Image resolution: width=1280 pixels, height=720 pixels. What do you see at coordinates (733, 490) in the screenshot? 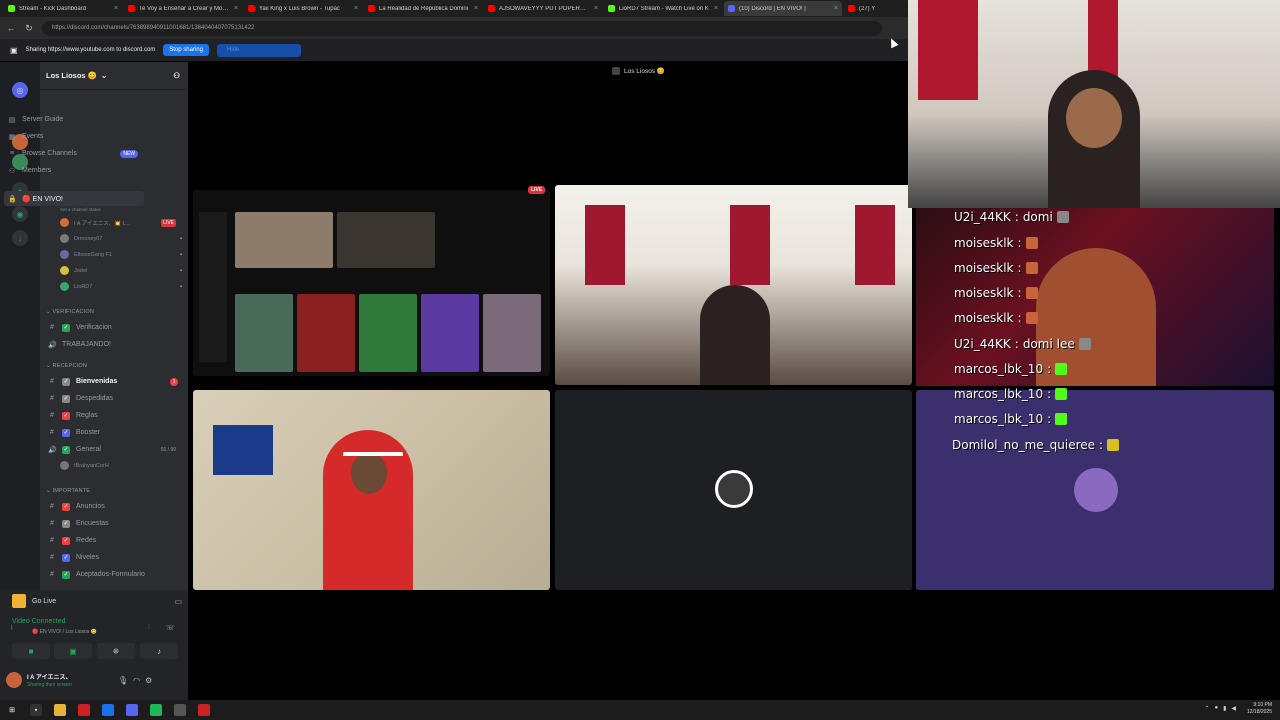
I see `empty-participant-tile` at bounding box center [733, 490].